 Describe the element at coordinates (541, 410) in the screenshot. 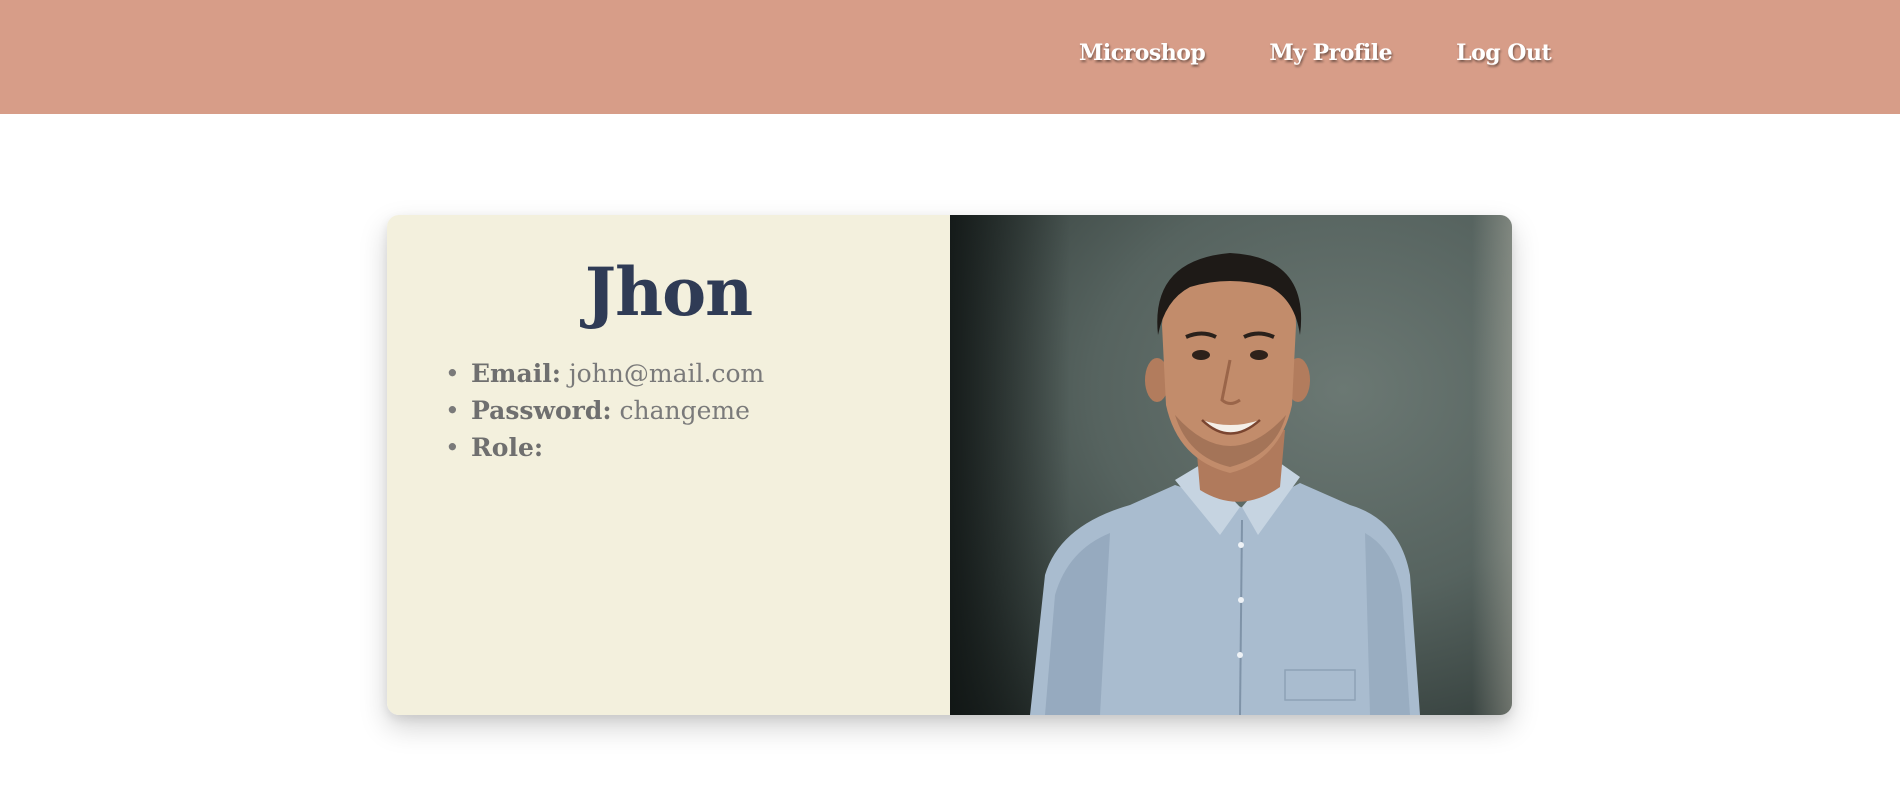

I see `detail-label: Password:` at that location.